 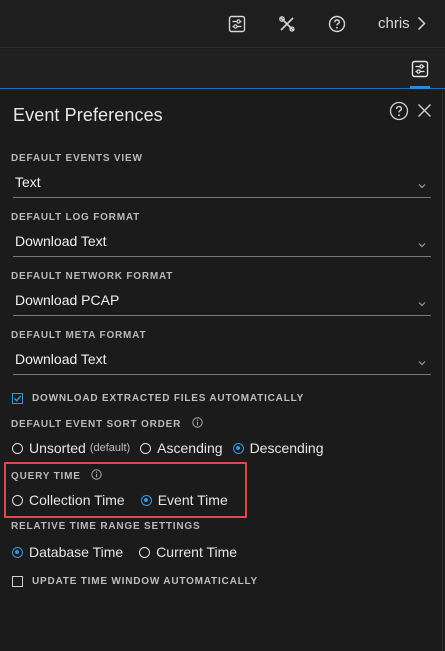 I want to click on tools-icon, so click(x=287, y=24).